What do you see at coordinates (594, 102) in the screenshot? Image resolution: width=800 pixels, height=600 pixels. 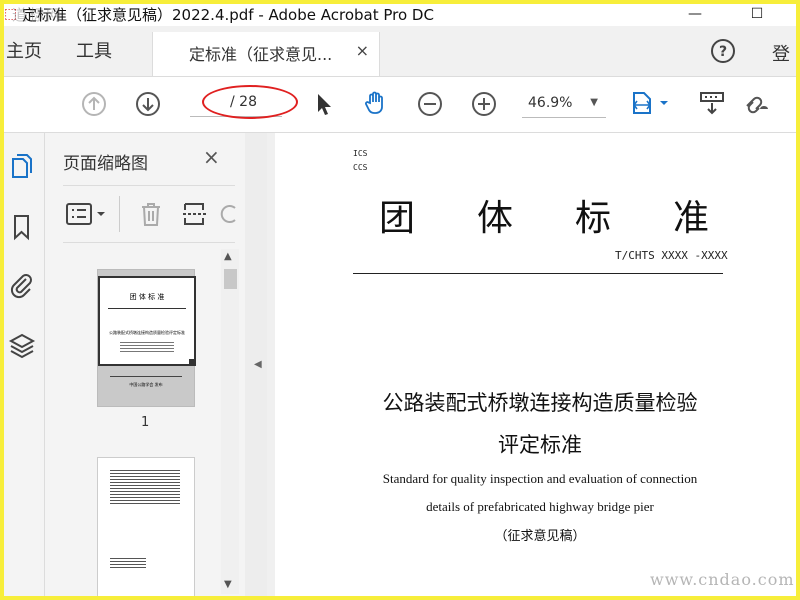 I see `chevron-down-icon: ▼` at bounding box center [594, 102].